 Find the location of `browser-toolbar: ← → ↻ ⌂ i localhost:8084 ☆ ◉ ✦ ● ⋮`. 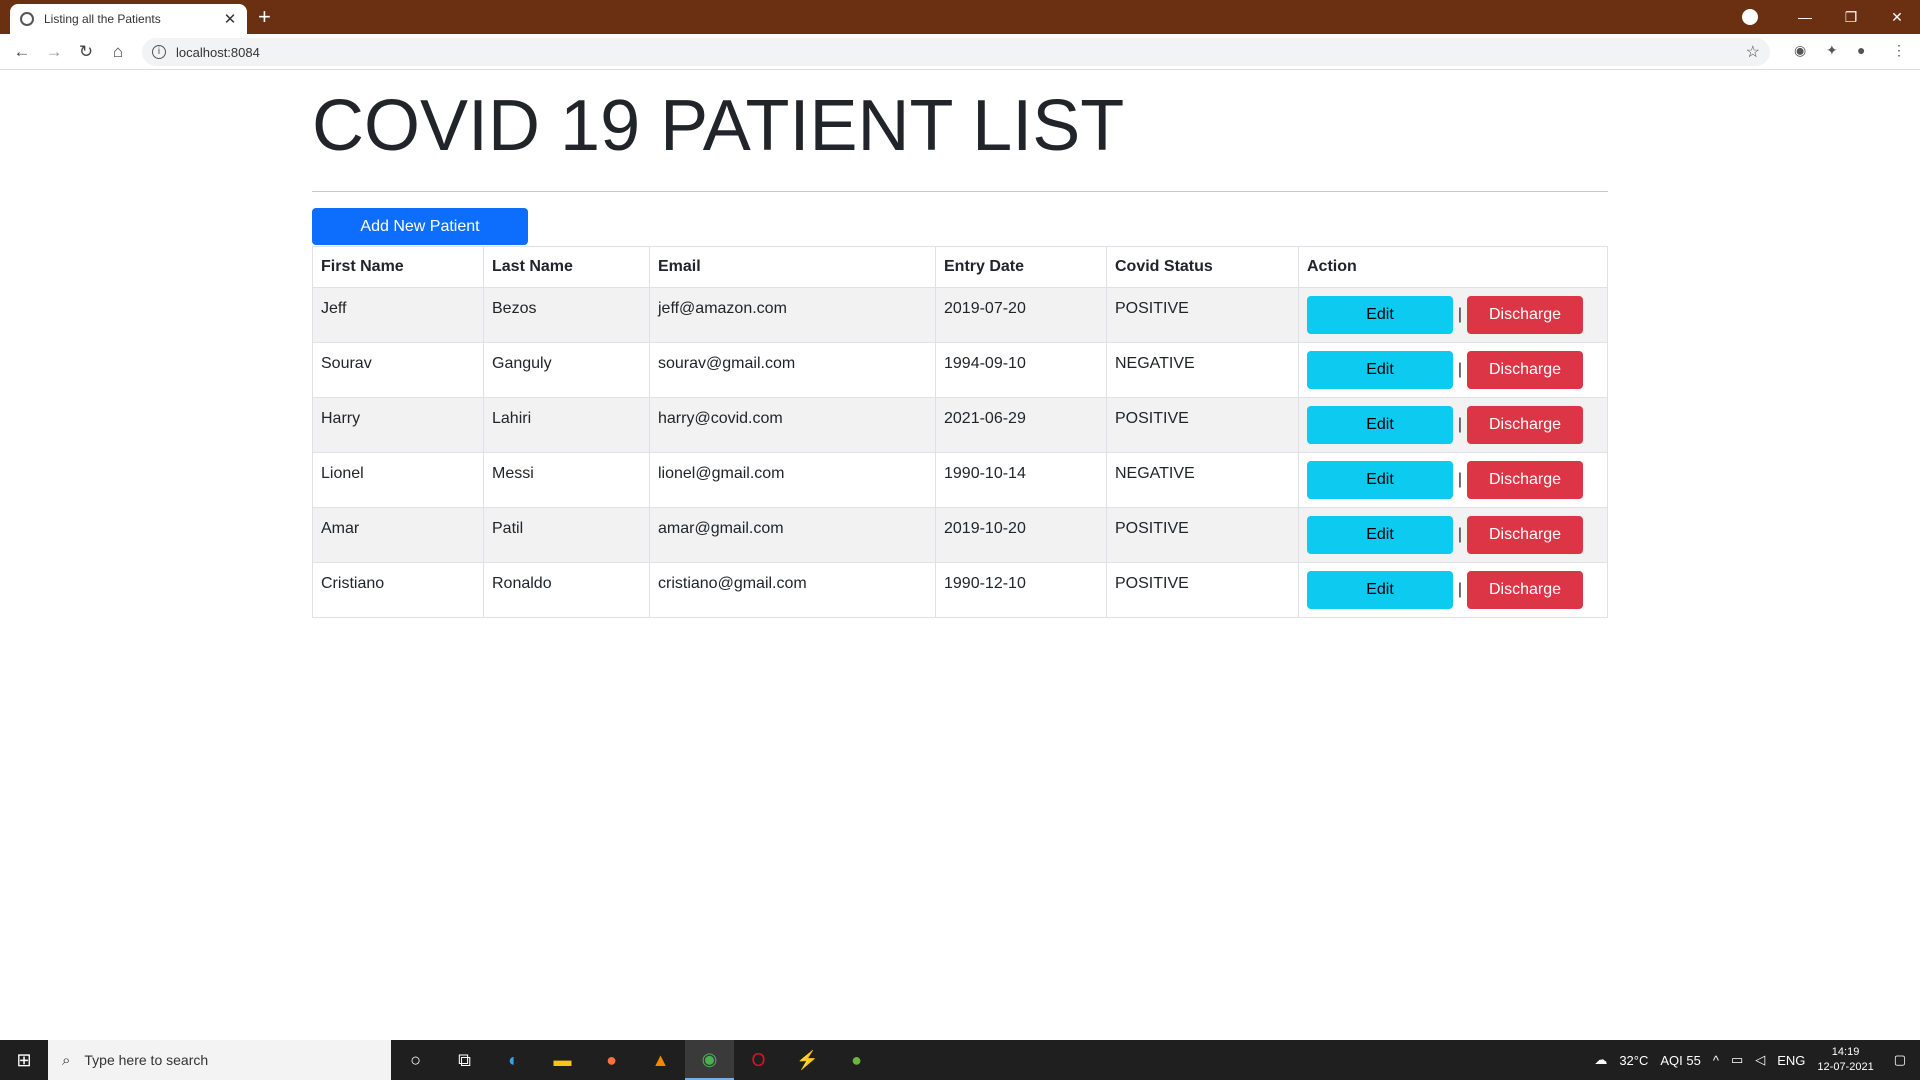

browser-toolbar: ← → ↻ ⌂ i localhost:8084 ☆ ◉ ✦ ● ⋮ is located at coordinates (960, 52).